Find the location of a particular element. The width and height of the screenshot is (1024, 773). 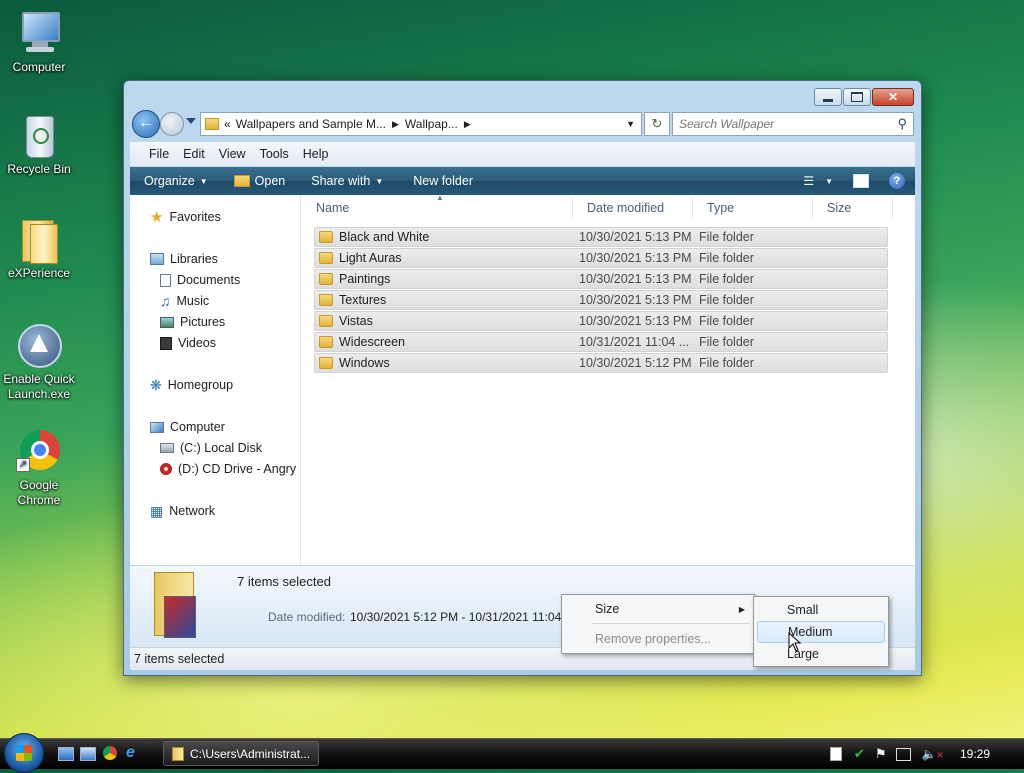

desktop-icon-recycle-bin: Recycle Bin is located at coordinates (39, 144).